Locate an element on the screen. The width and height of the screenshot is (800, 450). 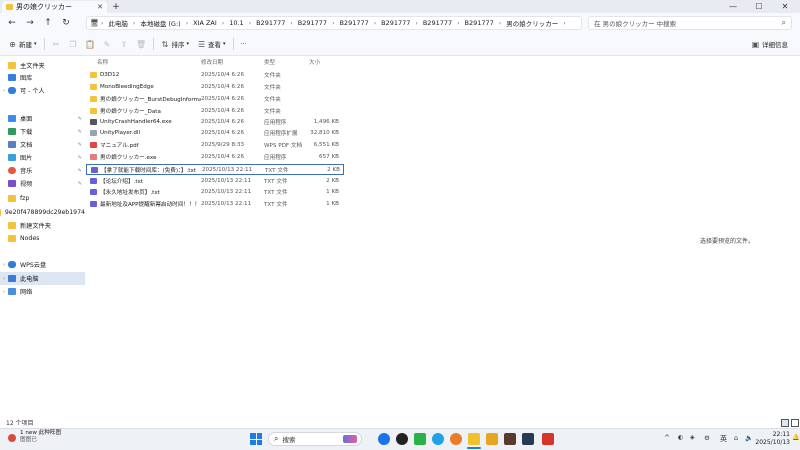
file-row: 【永久地址发布页】.txt 2025/10/13 22:11 TXT 文件 1 KB is located at coordinates (215, 191).